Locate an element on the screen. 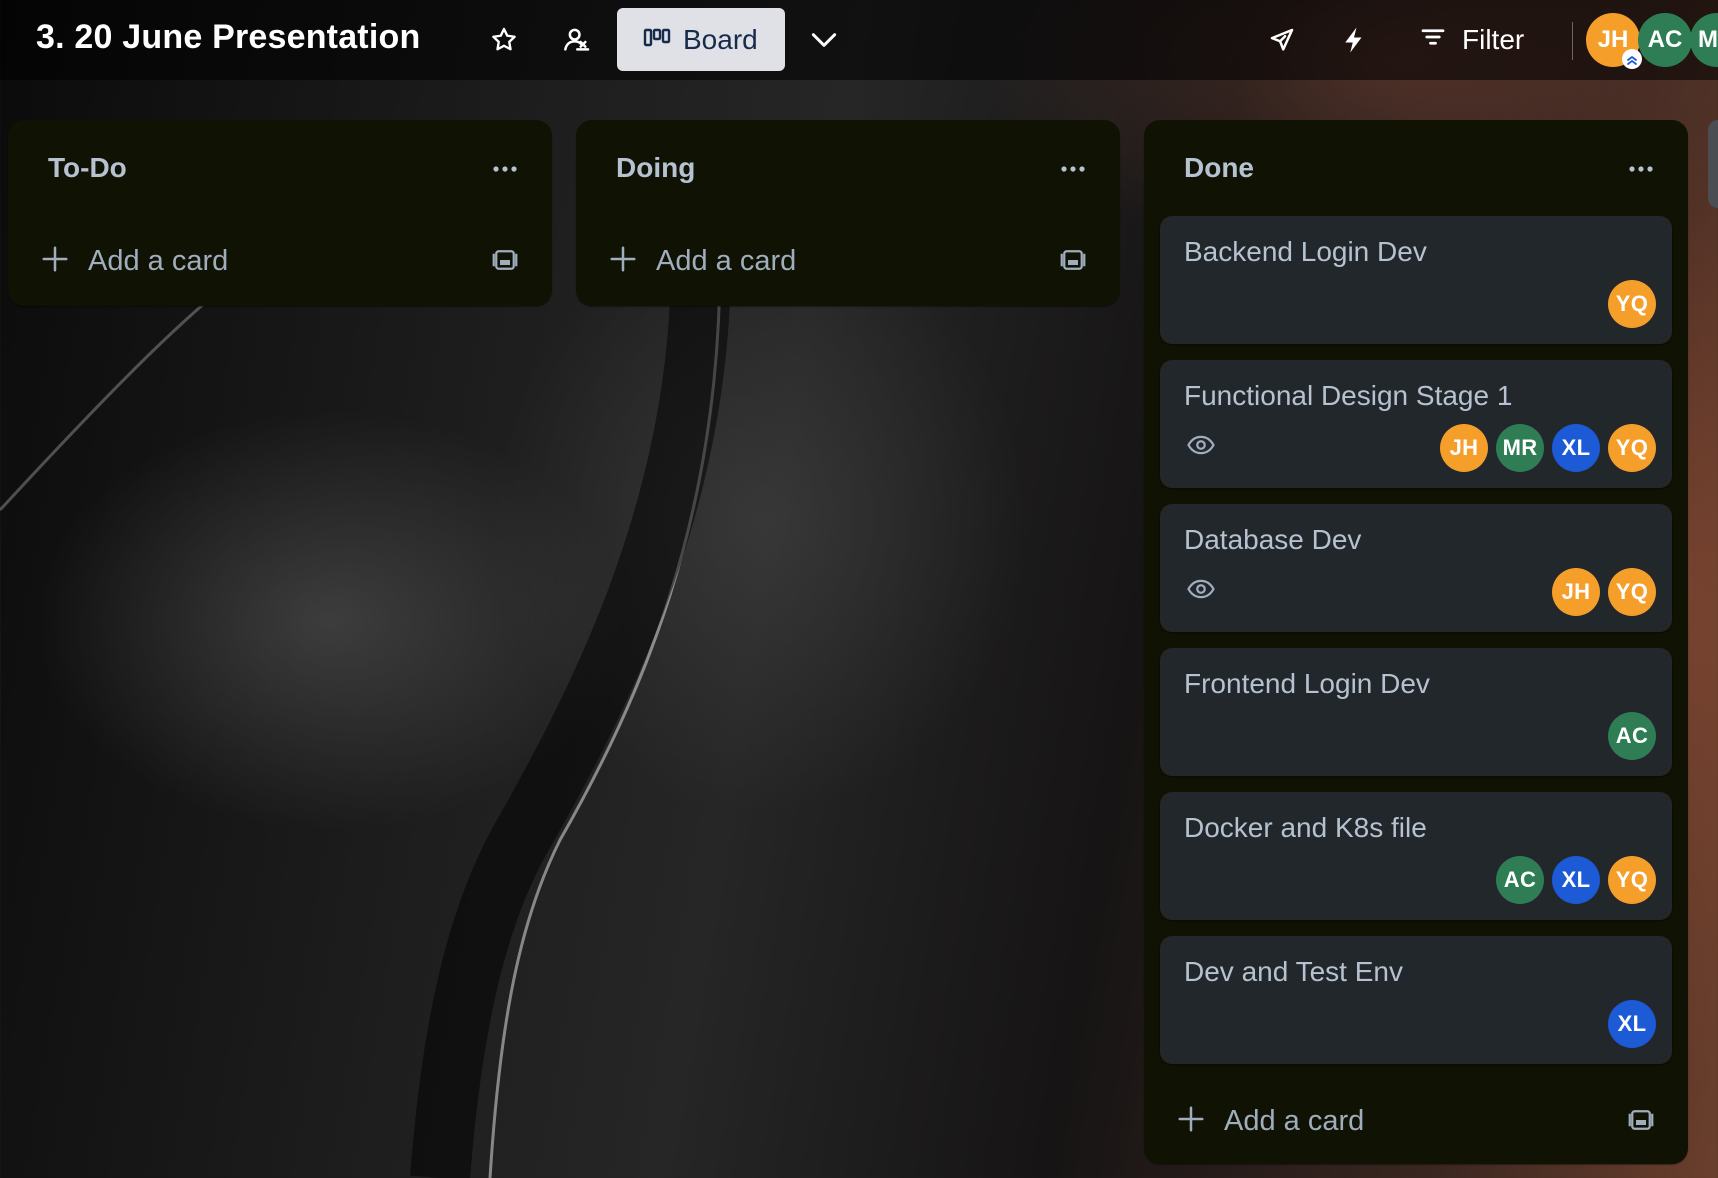 This screenshot has width=1718, height=1178. add-list-button is located at coordinates (1713, 164).